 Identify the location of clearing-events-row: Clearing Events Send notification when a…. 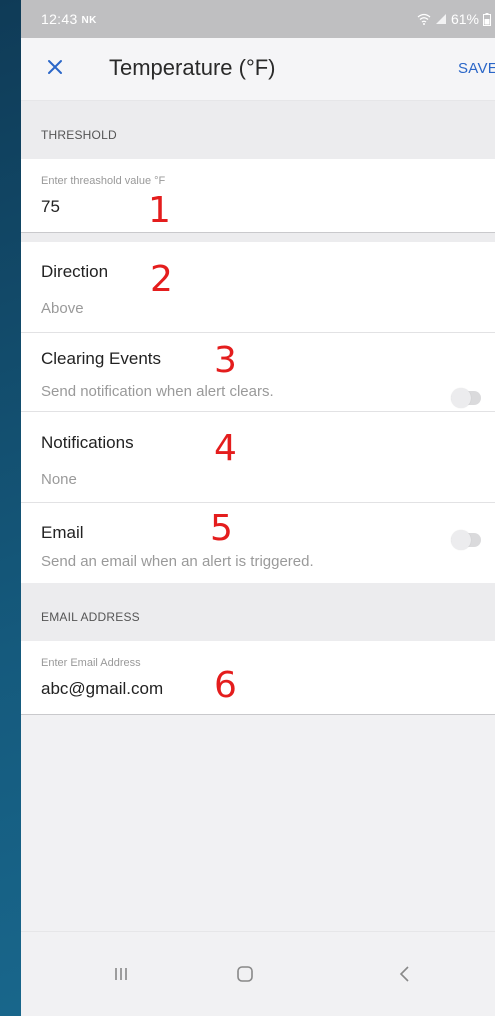
(258, 372).